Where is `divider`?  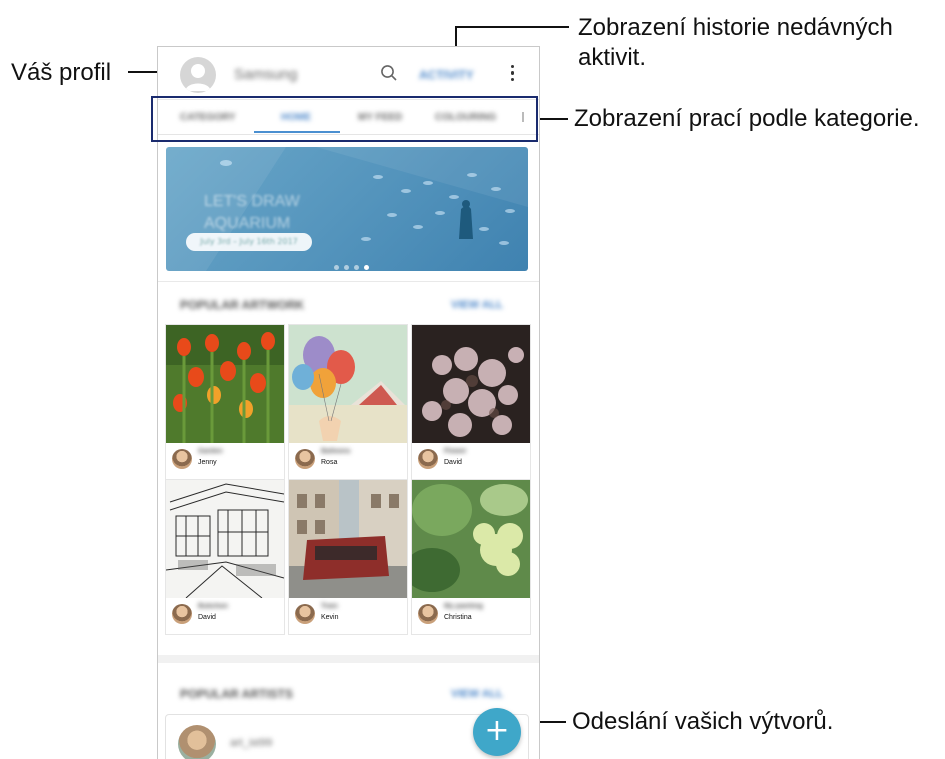 divider is located at coordinates (348, 281).